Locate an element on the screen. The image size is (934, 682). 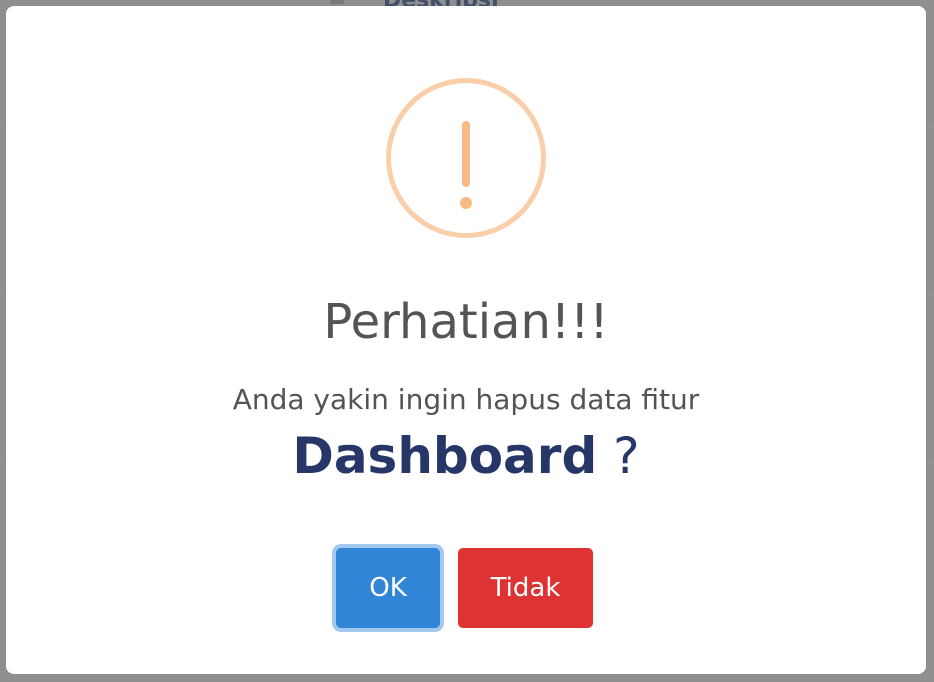
ok-button: OK is located at coordinates (388, 588).